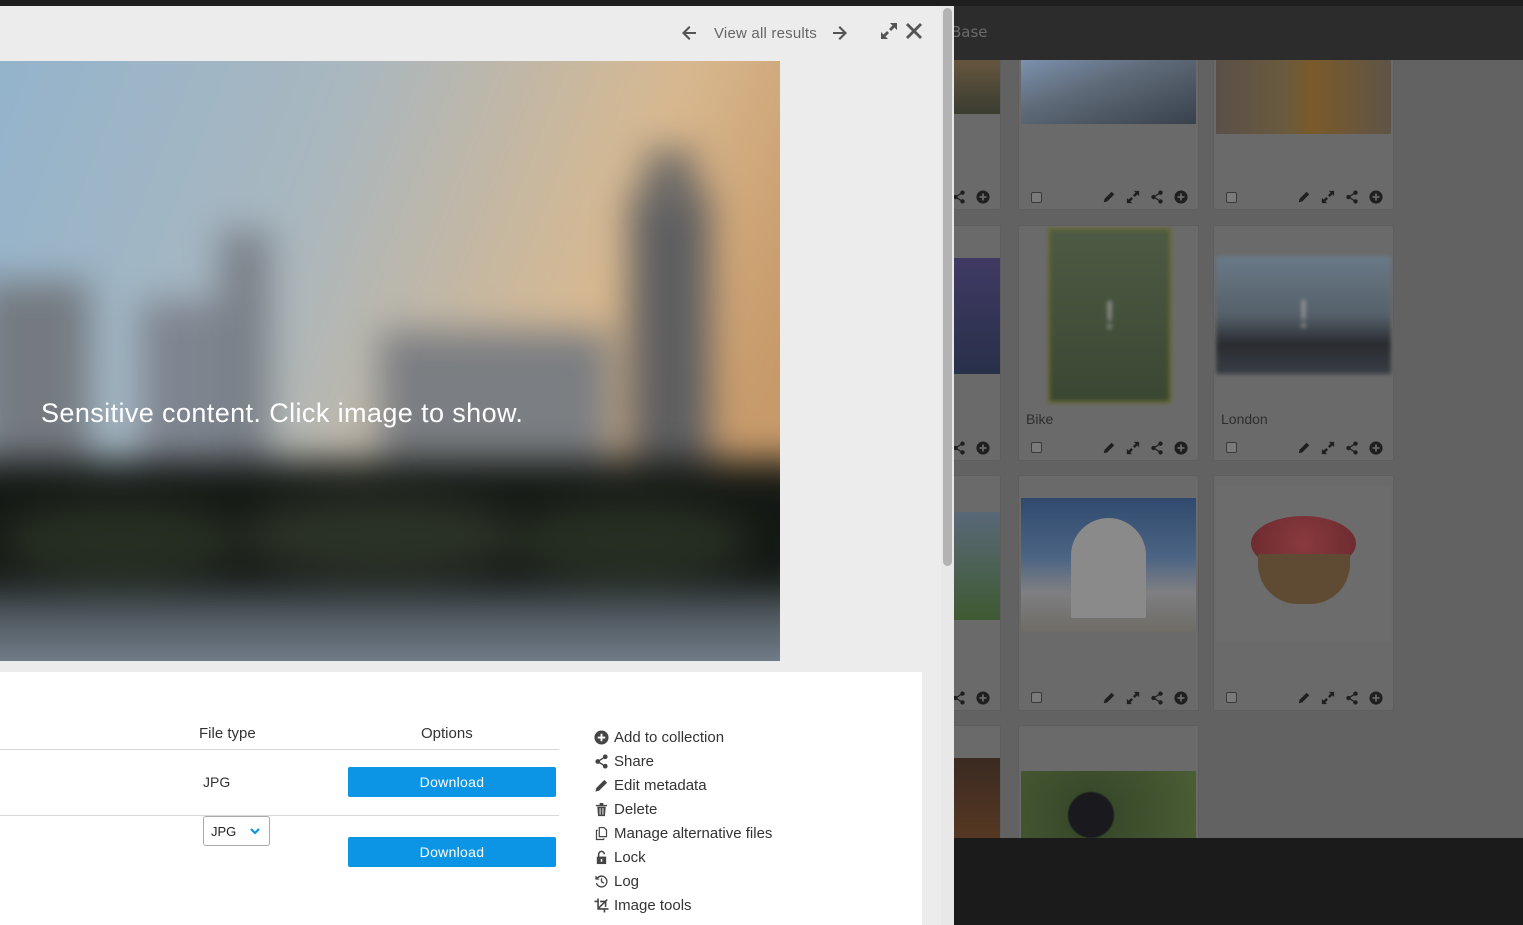  I want to click on arrow-right-icon, so click(840, 33).